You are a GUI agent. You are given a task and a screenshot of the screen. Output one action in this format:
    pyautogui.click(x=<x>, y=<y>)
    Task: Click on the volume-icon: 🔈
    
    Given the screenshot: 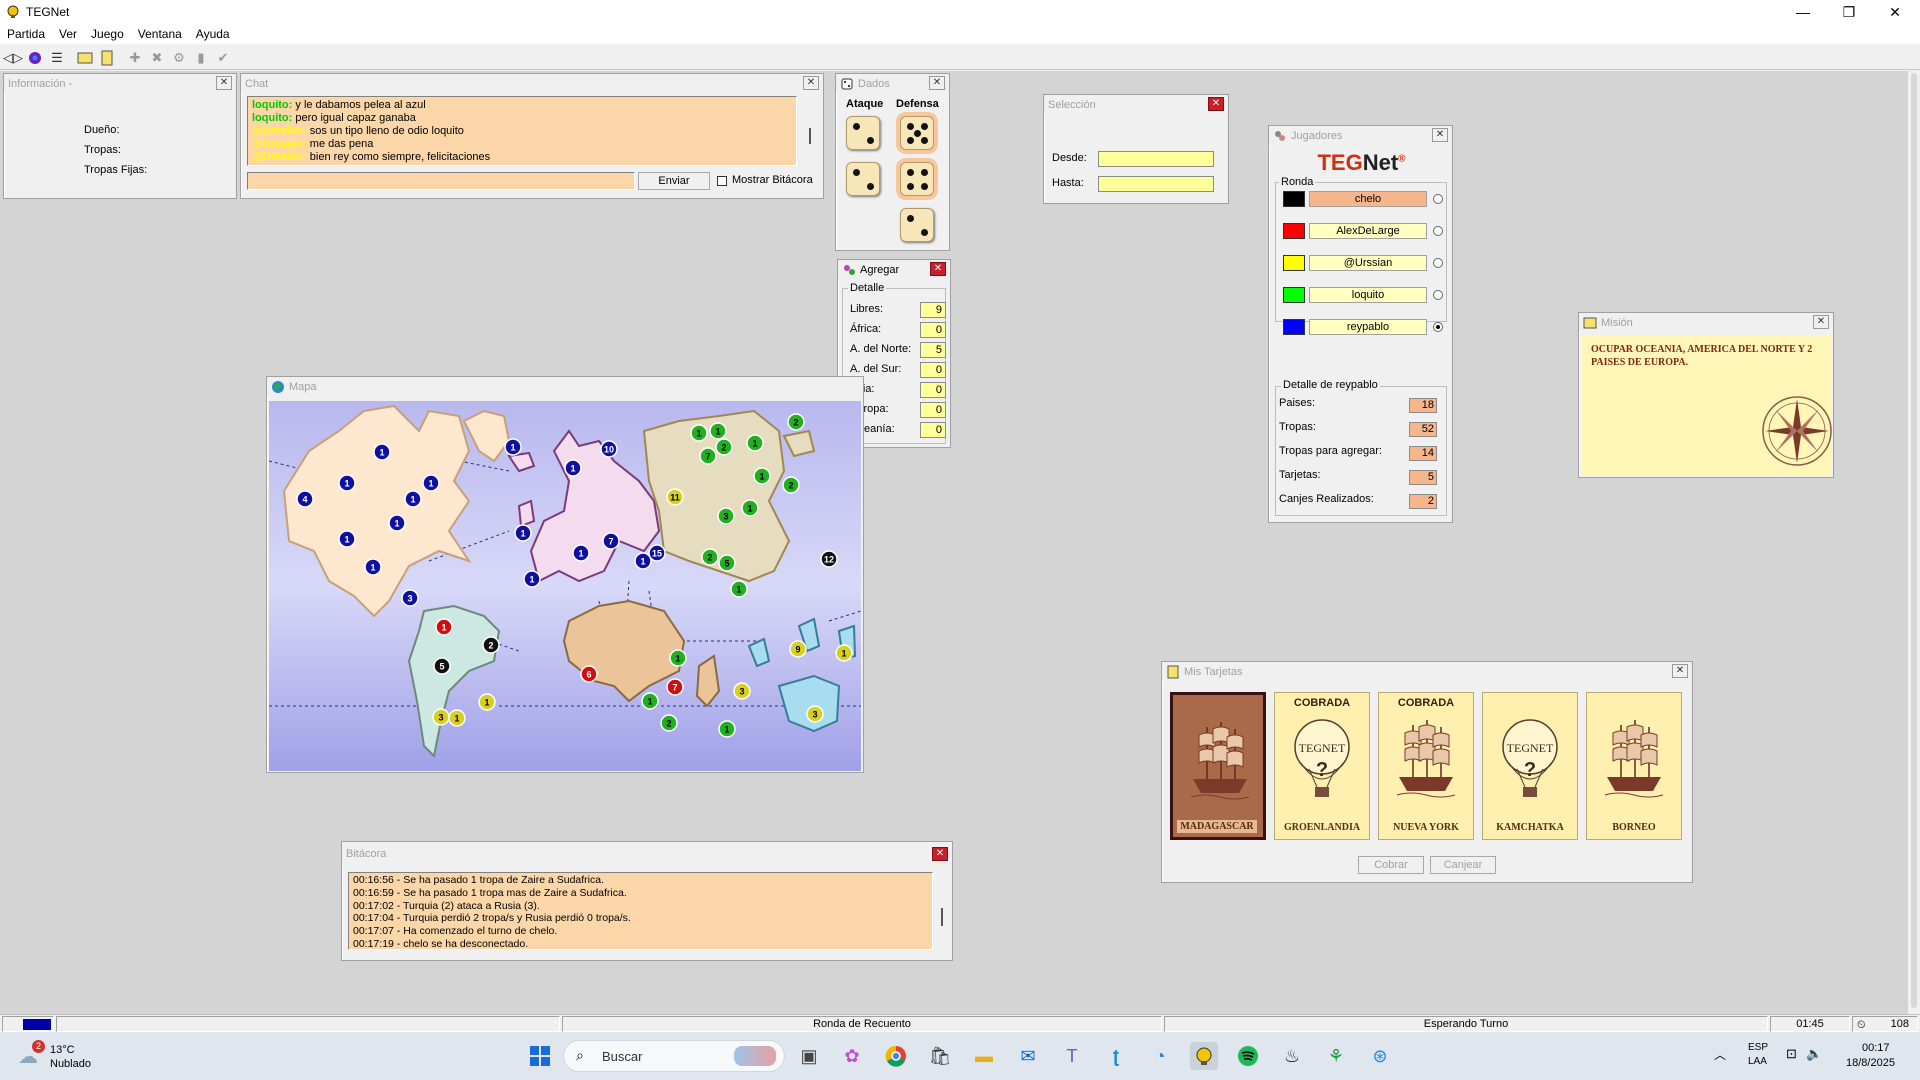 What is the action you would take?
    pyautogui.click(x=1814, y=1054)
    